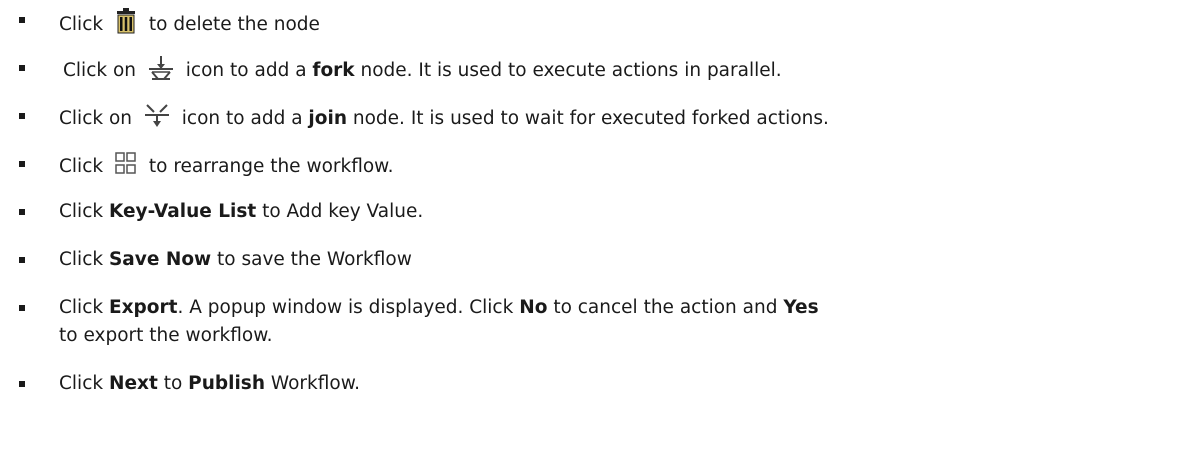  Describe the element at coordinates (345, 307) in the screenshot. I see `item-text: . A popup window is displayed. Click` at that location.